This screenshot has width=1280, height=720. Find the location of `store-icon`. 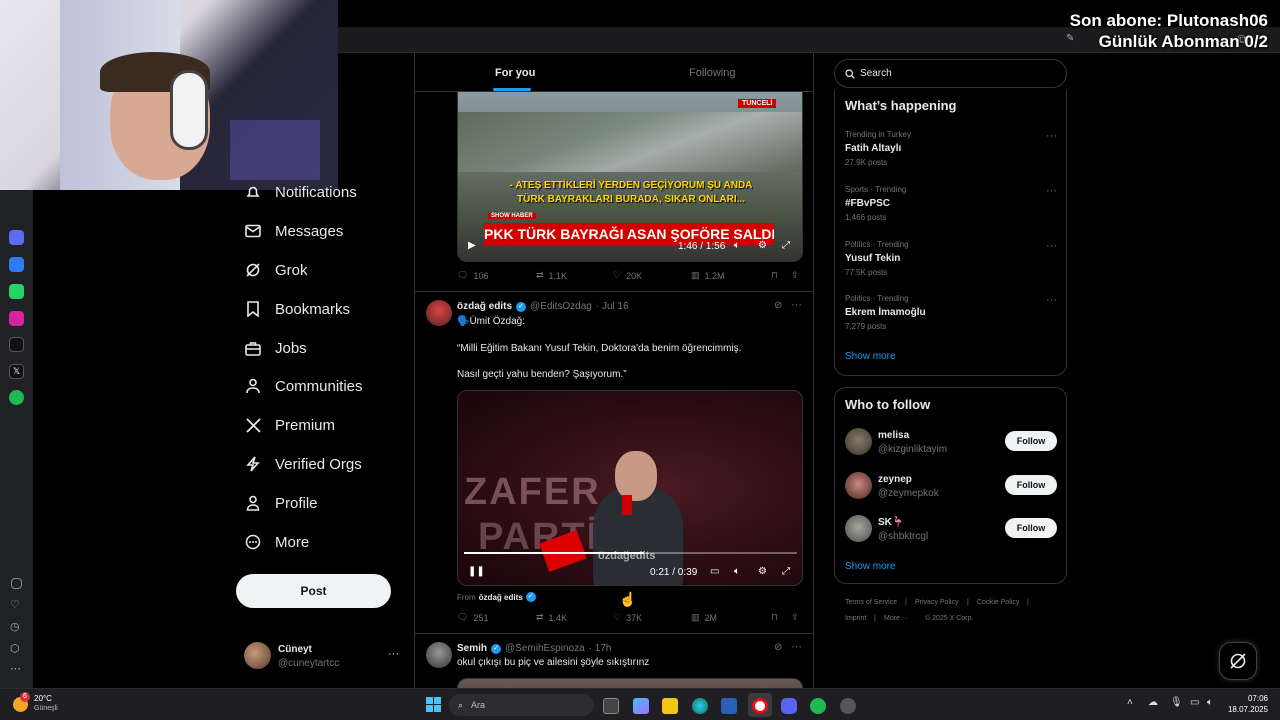

store-icon is located at coordinates (729, 706).